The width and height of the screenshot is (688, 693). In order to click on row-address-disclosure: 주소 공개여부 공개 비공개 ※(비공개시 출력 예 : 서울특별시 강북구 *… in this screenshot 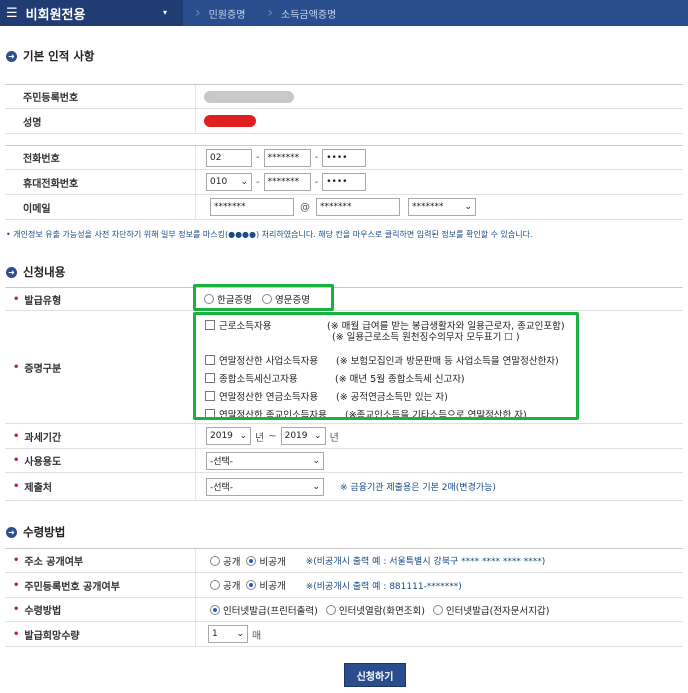, I will do `click(344, 560)`.